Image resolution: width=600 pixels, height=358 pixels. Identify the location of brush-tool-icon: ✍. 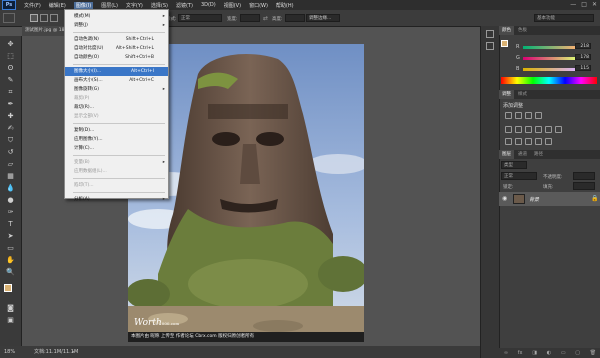
(10, 128).